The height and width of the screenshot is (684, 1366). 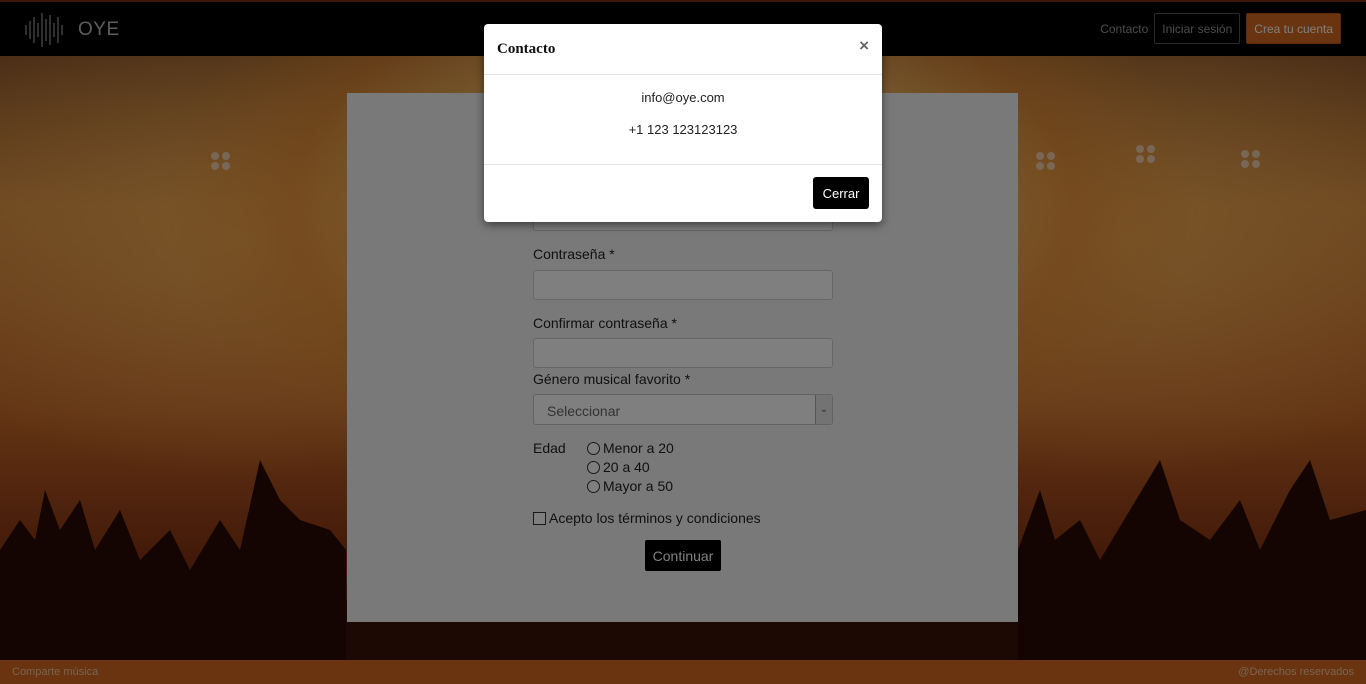 I want to click on close-modal-button: Cerrar, so click(x=841, y=193).